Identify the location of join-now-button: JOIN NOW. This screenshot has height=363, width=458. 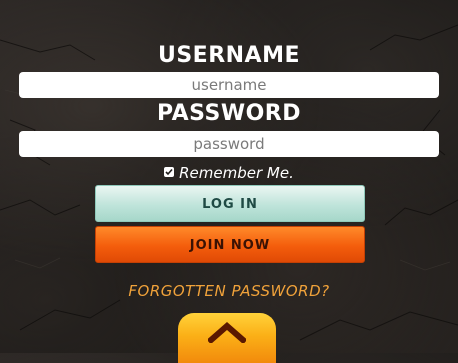
(230, 244).